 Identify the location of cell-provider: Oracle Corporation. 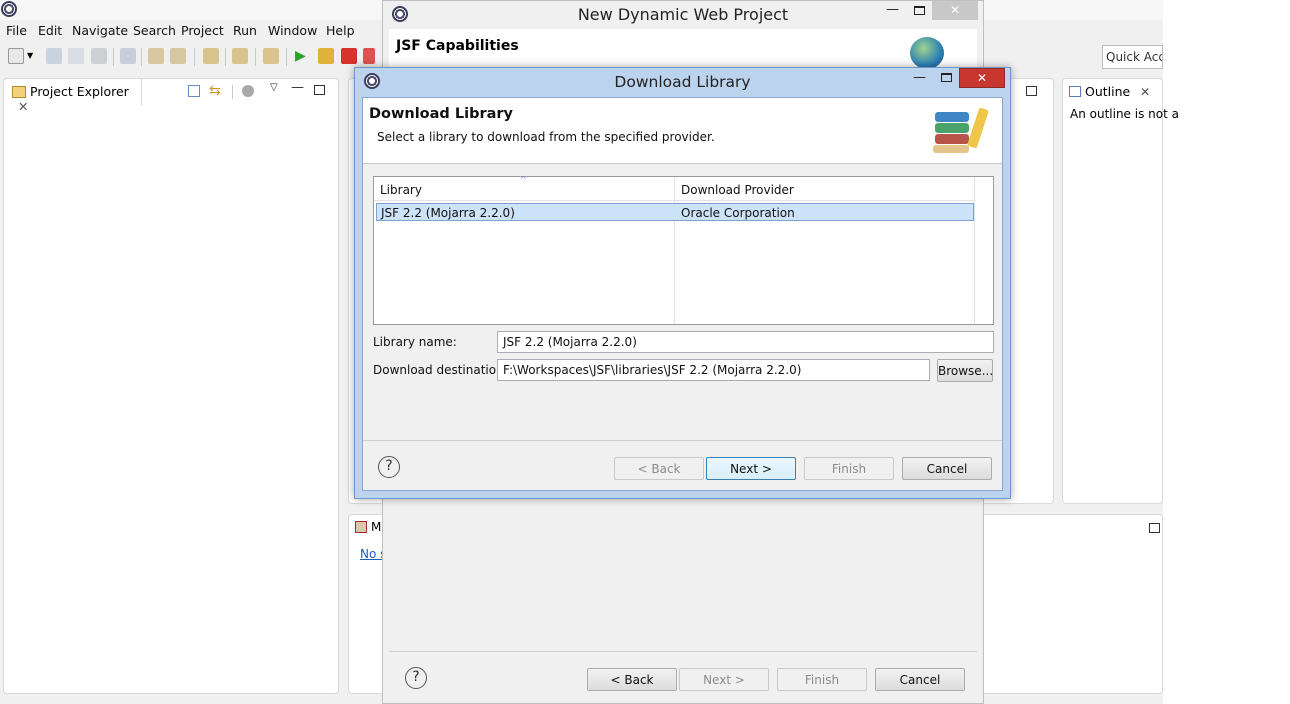
(738, 213).